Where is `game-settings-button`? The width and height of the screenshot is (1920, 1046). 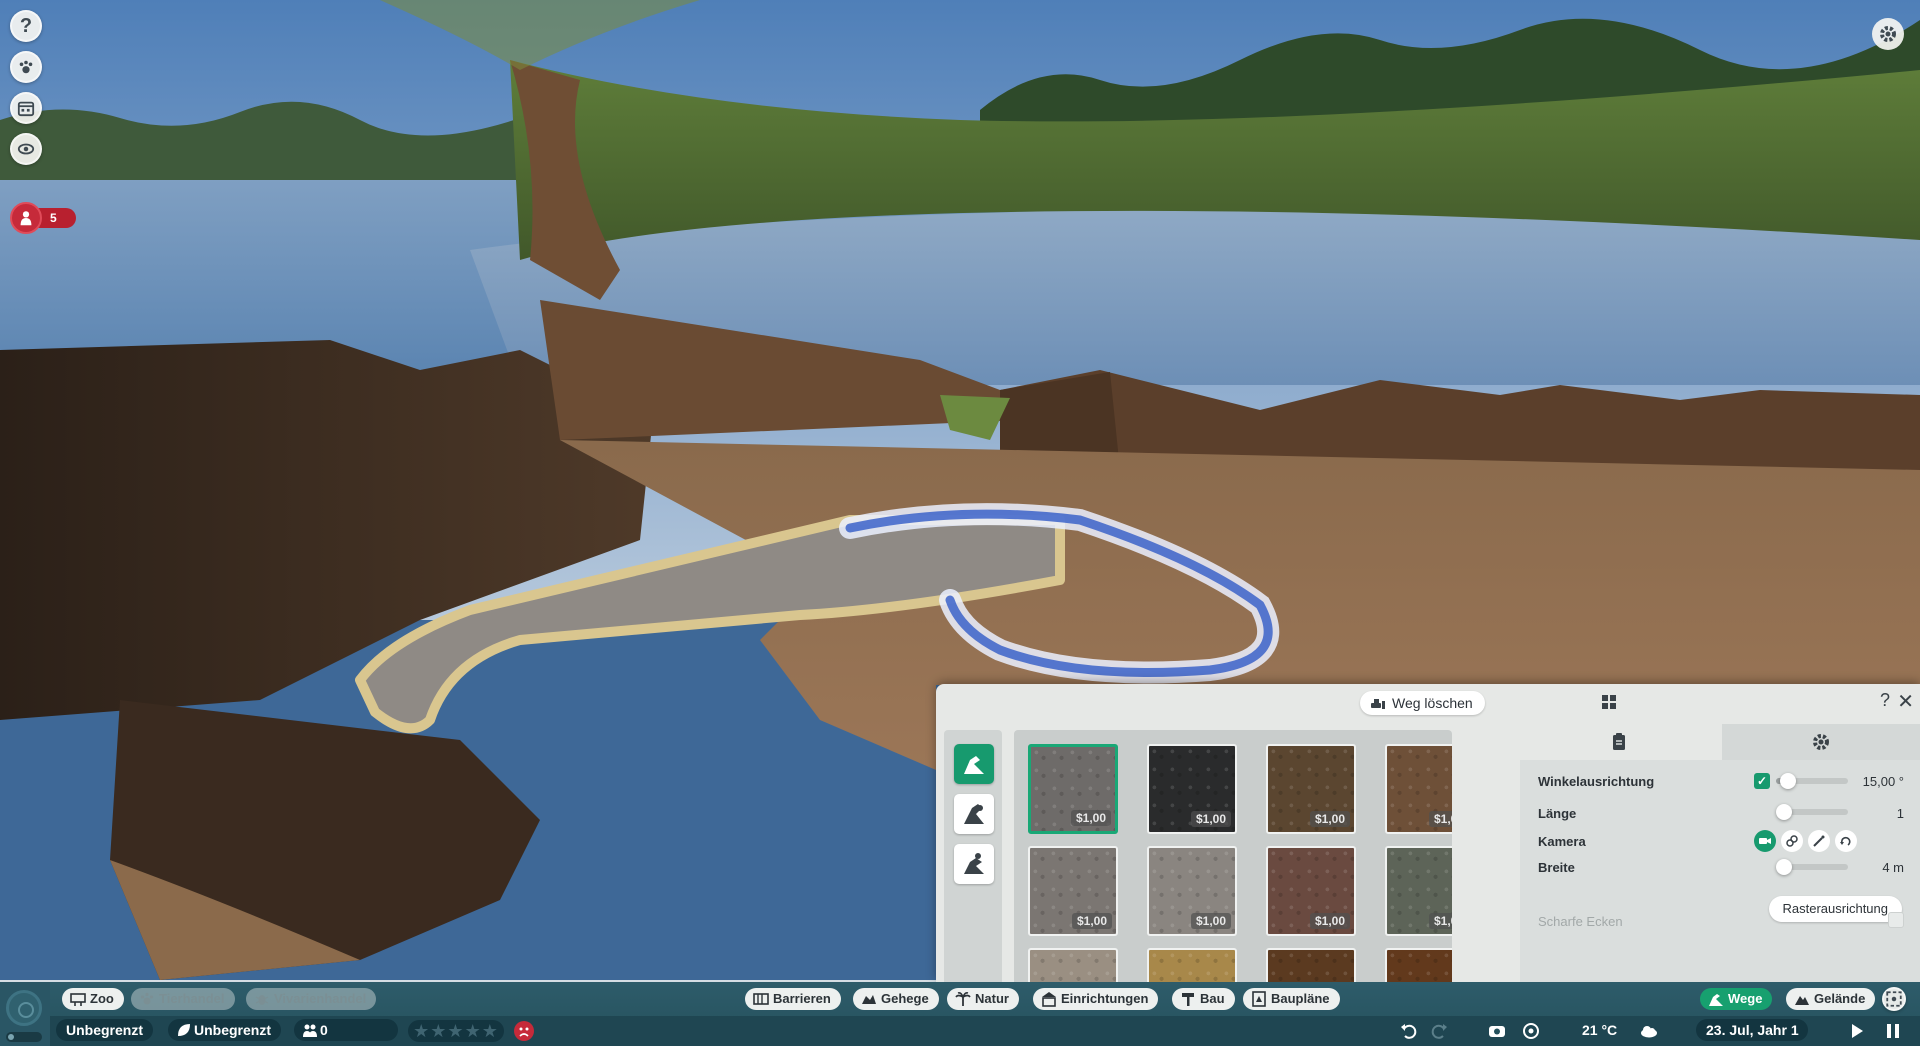
game-settings-button is located at coordinates (1888, 34).